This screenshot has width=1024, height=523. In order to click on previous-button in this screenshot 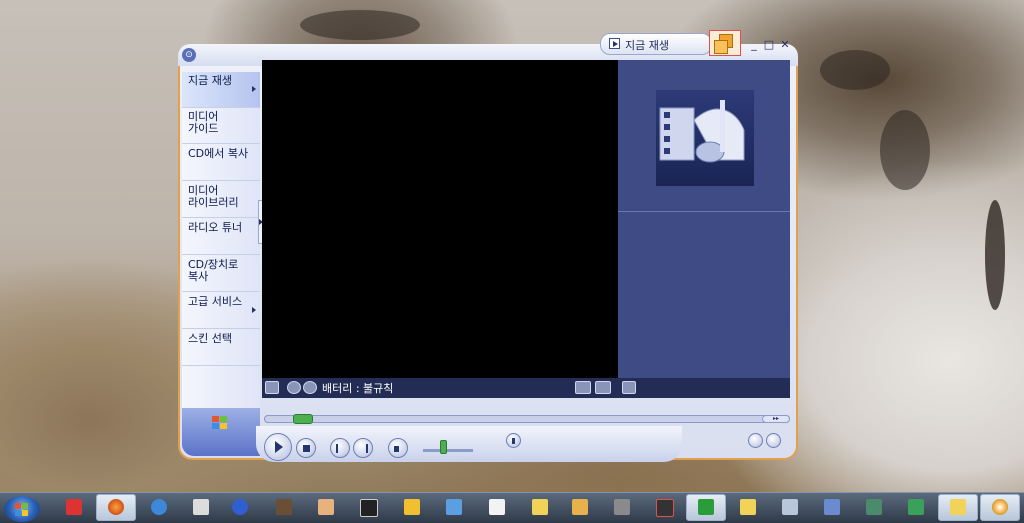, I will do `click(340, 448)`.